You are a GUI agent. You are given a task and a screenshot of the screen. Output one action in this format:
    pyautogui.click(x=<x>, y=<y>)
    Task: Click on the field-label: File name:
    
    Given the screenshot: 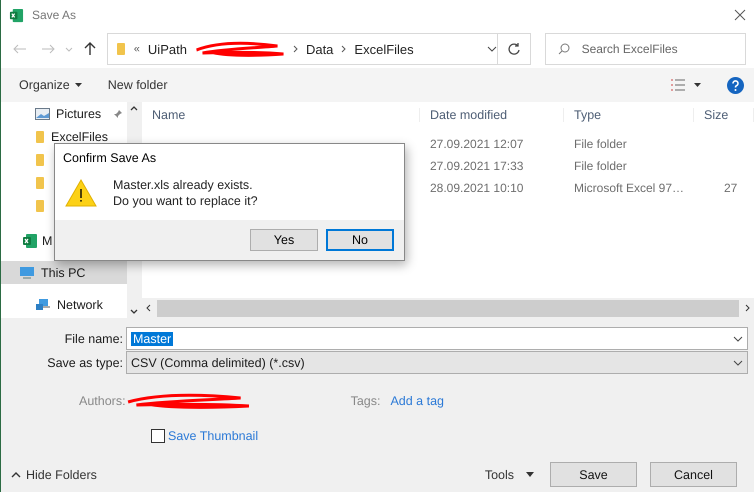 What is the action you would take?
    pyautogui.click(x=94, y=339)
    